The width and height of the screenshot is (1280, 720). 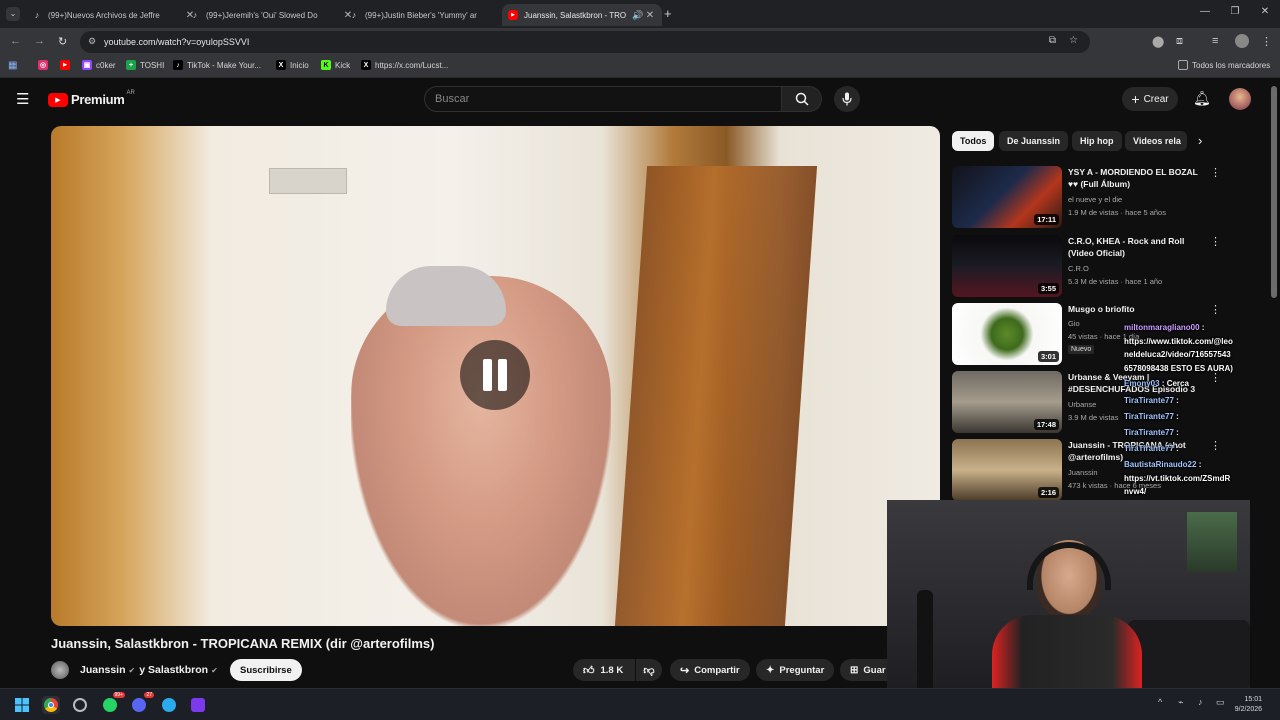 What do you see at coordinates (87, 65) in the screenshot?
I see `twitch-icon: ▣` at bounding box center [87, 65].